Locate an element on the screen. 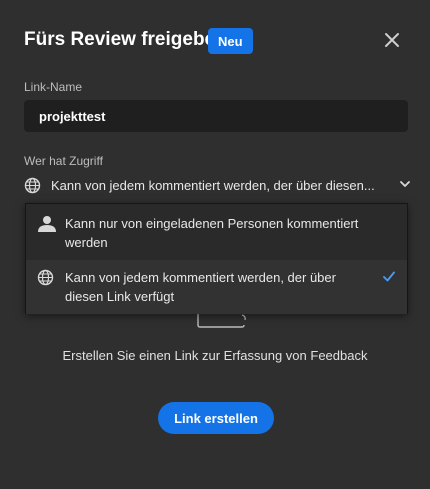  create-link-button: Link erstellen is located at coordinates (216, 418).